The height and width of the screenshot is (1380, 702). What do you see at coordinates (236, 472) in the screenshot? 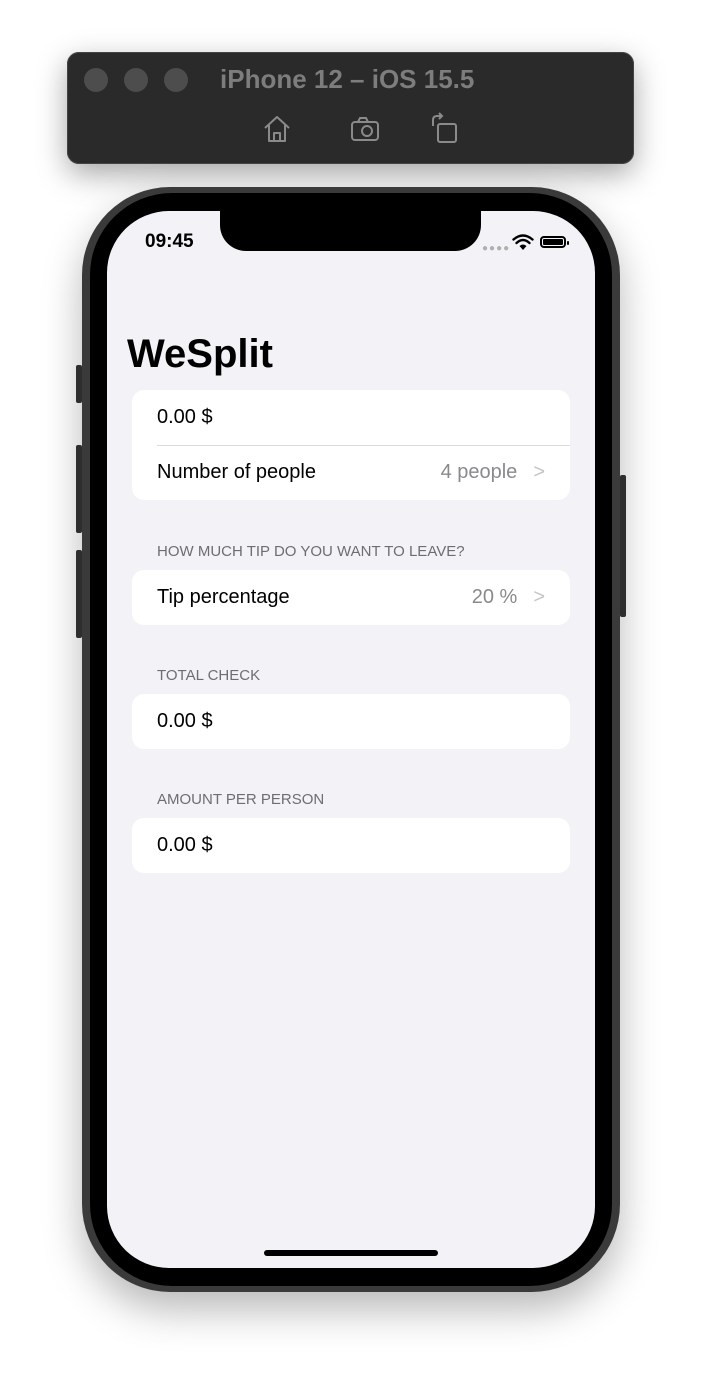
I see `people-label: Number of people` at bounding box center [236, 472].